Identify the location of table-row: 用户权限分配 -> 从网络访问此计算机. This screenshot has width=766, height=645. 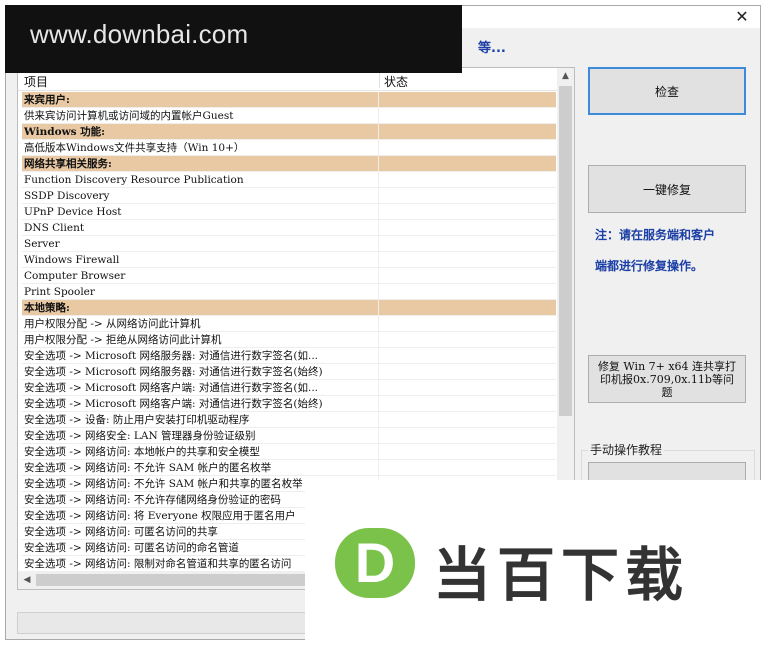
(289, 324).